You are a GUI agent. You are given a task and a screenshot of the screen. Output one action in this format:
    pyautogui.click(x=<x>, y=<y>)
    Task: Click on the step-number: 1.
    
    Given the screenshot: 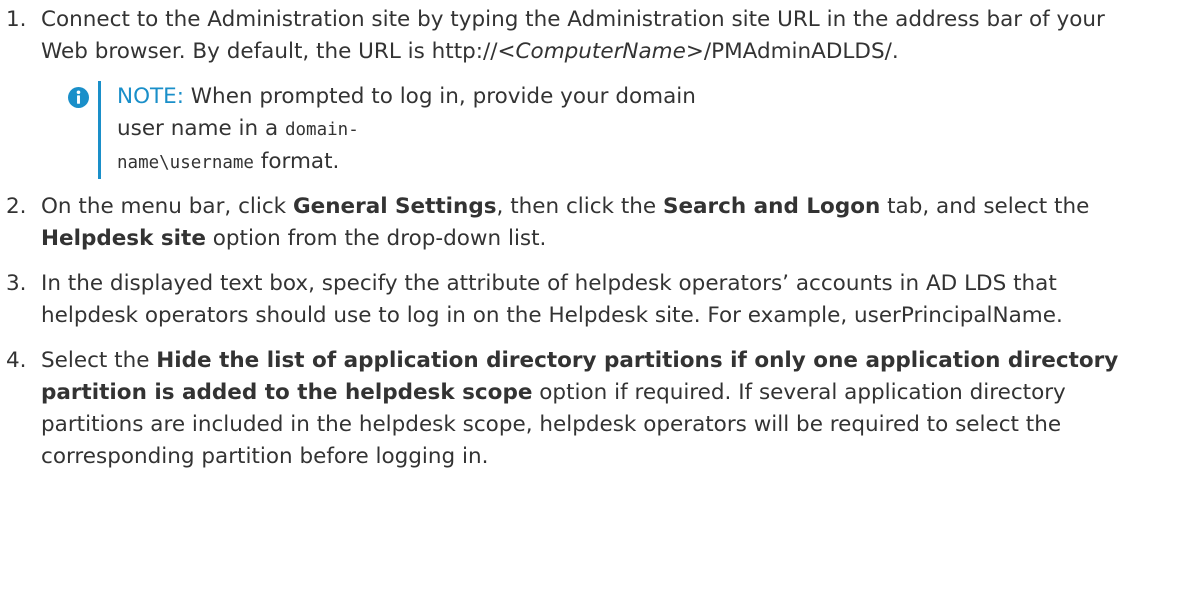 What is the action you would take?
    pyautogui.click(x=16, y=19)
    